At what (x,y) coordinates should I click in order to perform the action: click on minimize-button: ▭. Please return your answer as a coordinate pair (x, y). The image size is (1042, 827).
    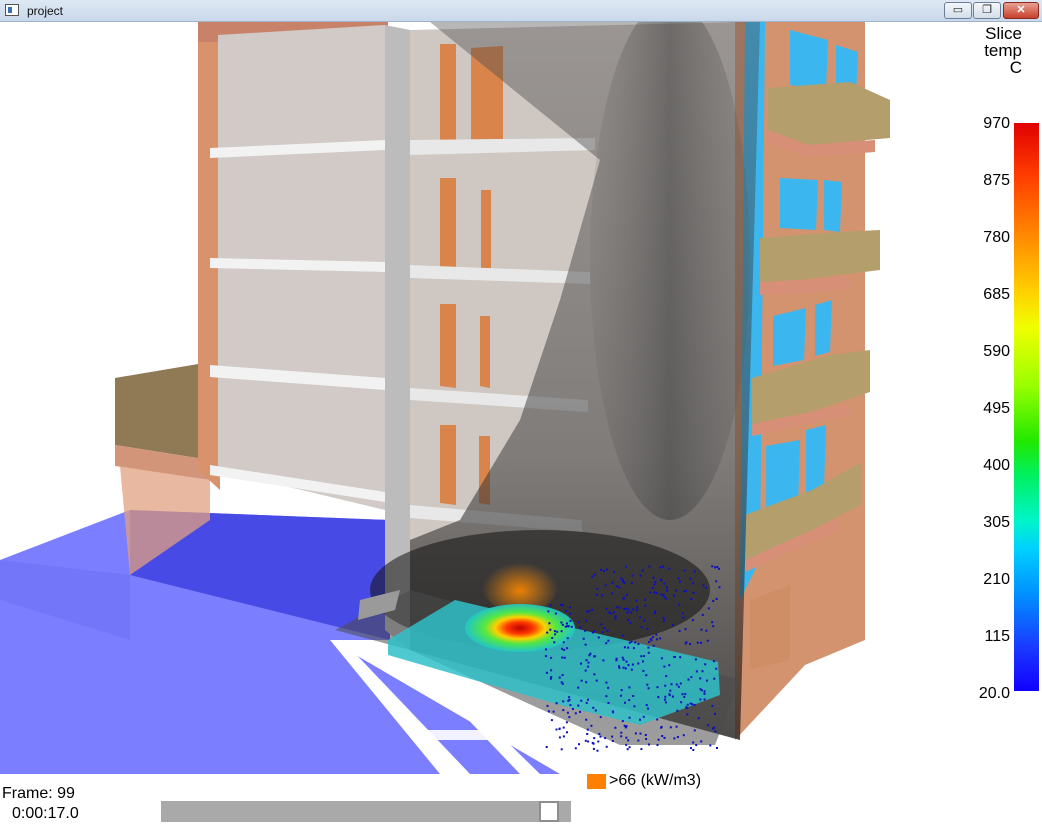
    Looking at the image, I should click on (958, 10).